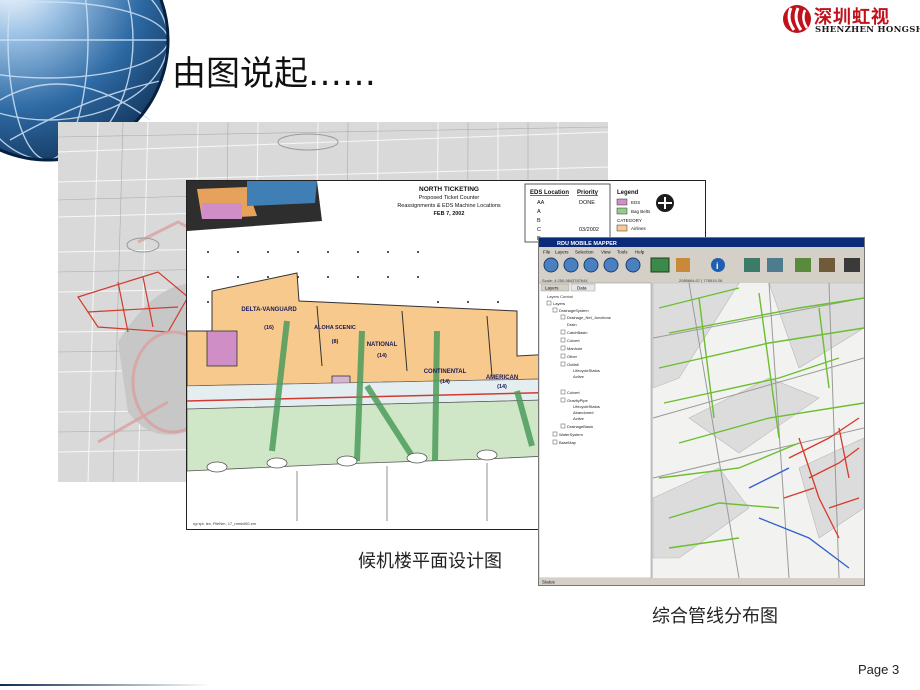 Image resolution: width=920 pixels, height=690 pixels. Describe the element at coordinates (797, 19) in the screenshot. I see `logo-emblem-icon` at that location.